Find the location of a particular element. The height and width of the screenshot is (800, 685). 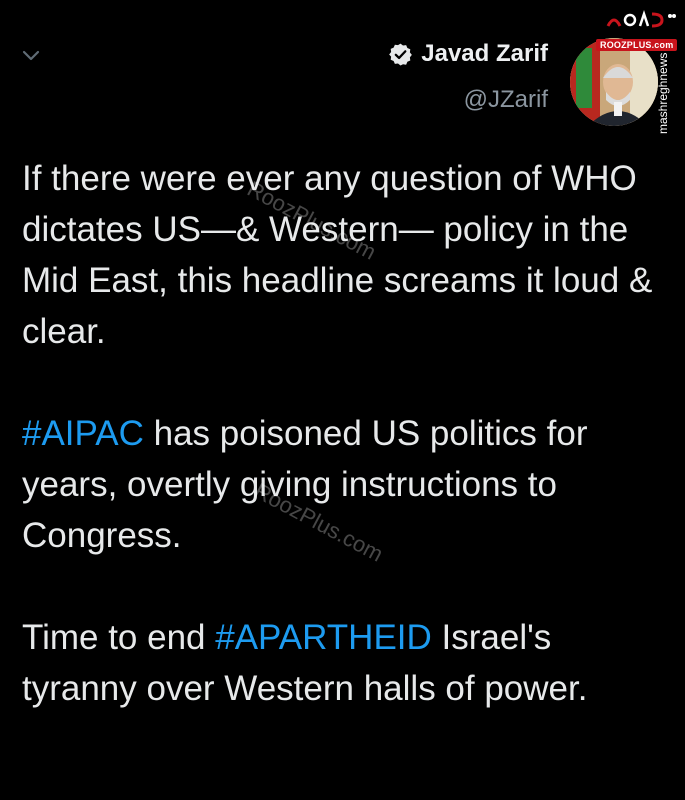

author-display-name: Javad Zarif is located at coordinates (484, 53).